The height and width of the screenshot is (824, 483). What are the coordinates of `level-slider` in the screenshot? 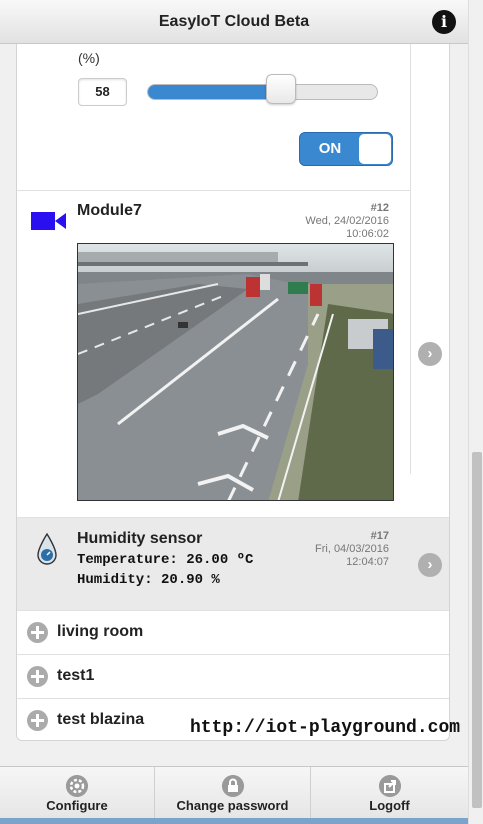 It's located at (262, 92).